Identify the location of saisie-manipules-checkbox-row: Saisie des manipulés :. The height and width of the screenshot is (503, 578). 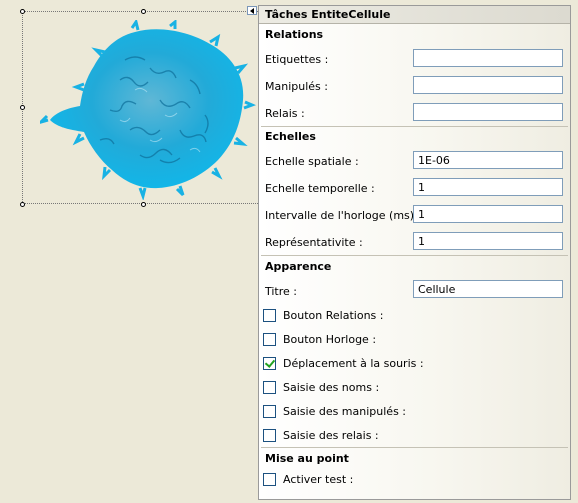
(334, 411).